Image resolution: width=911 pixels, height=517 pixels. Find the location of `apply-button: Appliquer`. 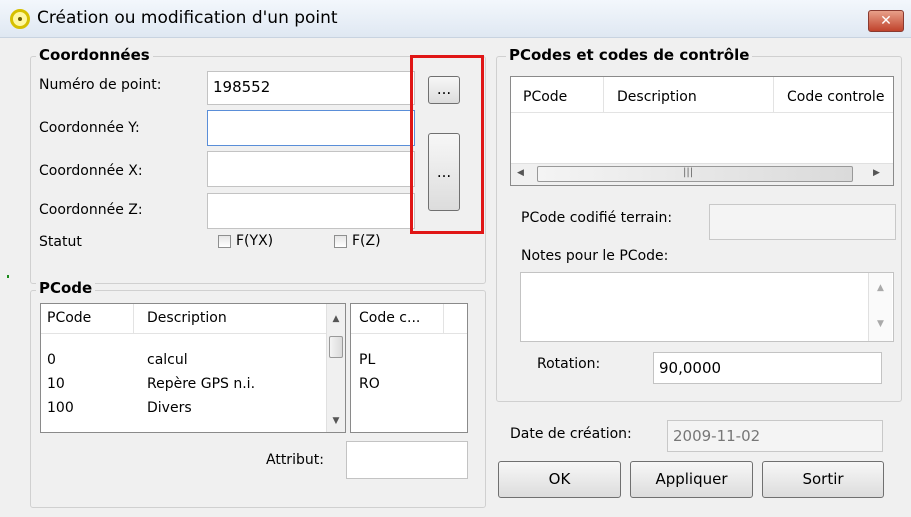

apply-button: Appliquer is located at coordinates (691, 479).